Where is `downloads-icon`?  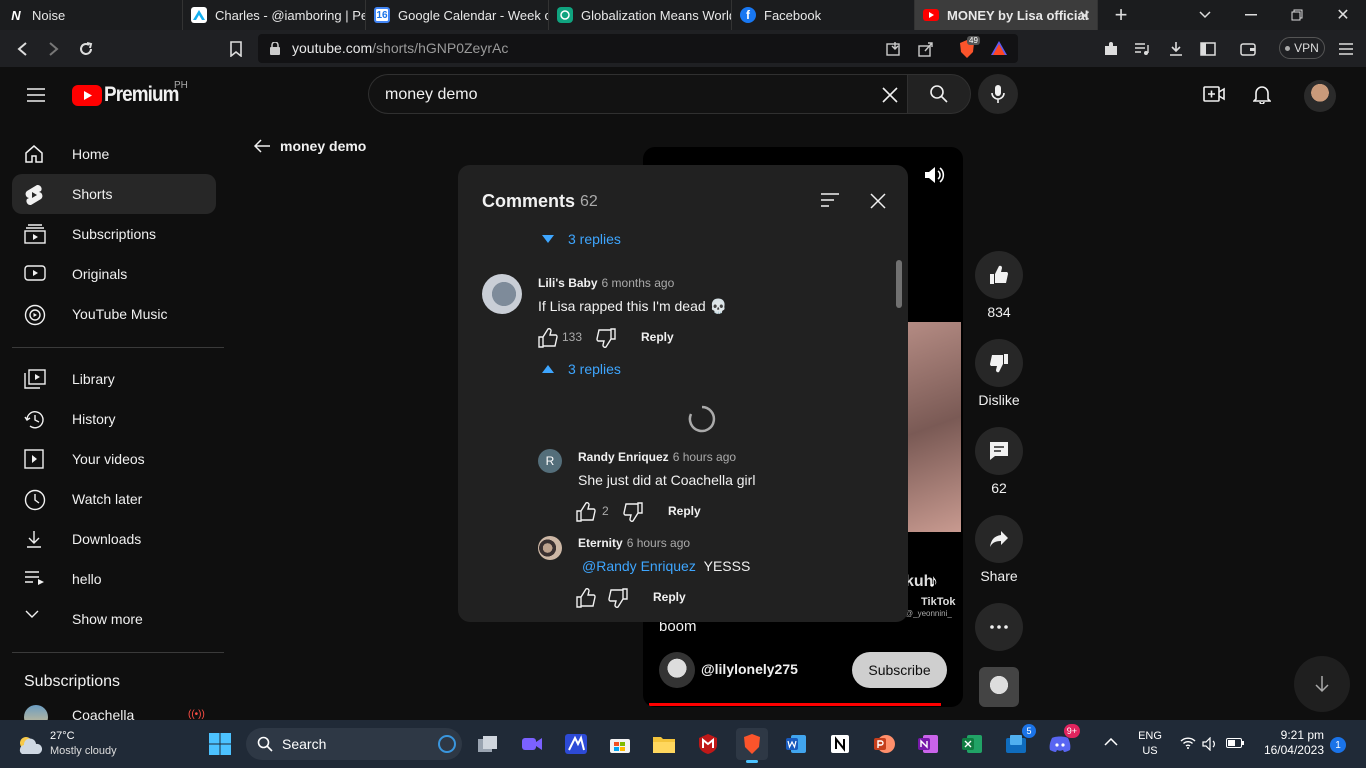
downloads-icon is located at coordinates (1176, 49).